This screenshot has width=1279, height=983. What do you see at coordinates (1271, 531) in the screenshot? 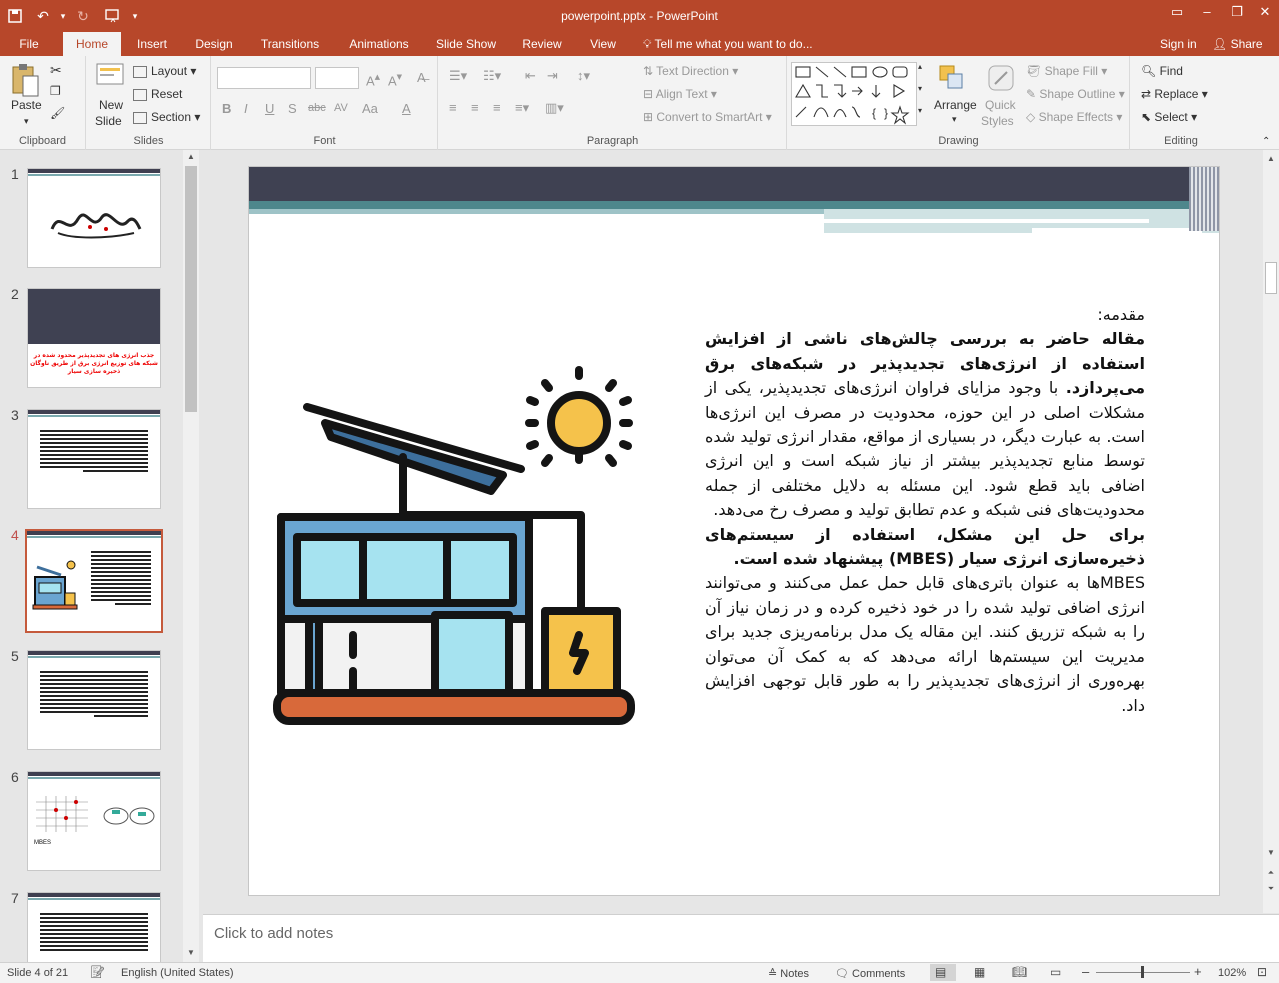
I see `slide-vertical-scrollbar: ▲ ▼ ⏶ ⏷` at bounding box center [1271, 531].